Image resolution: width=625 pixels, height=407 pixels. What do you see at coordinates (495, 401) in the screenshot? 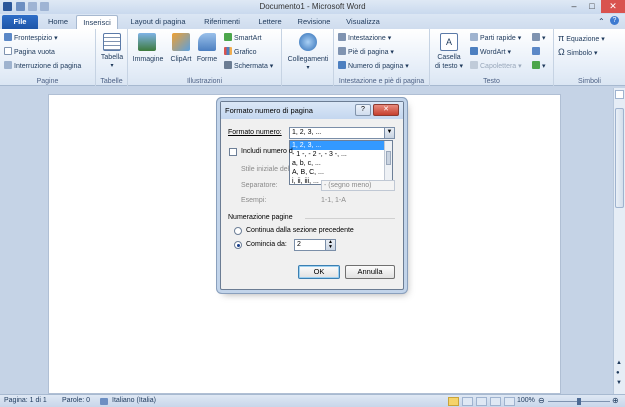
I see `outline-view-icon` at bounding box center [495, 401].